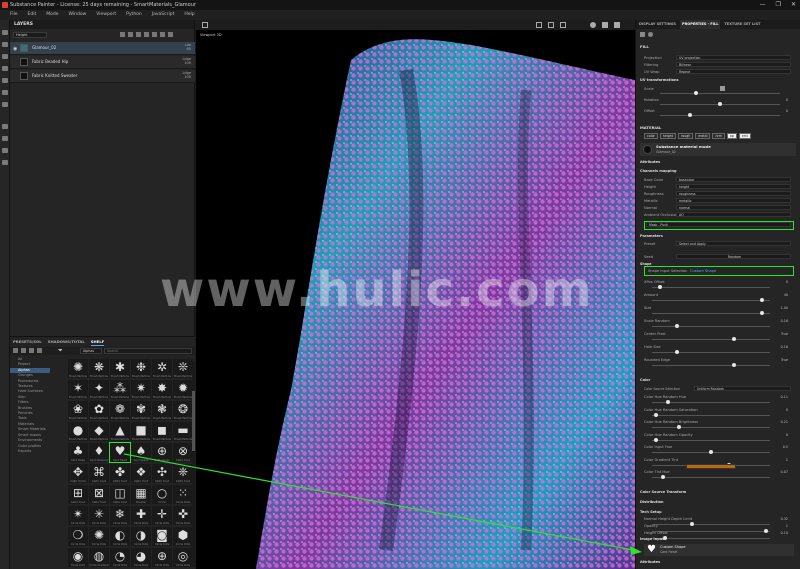  I want to click on shelf-item: ✷ Brush Particle, so click(141, 389).